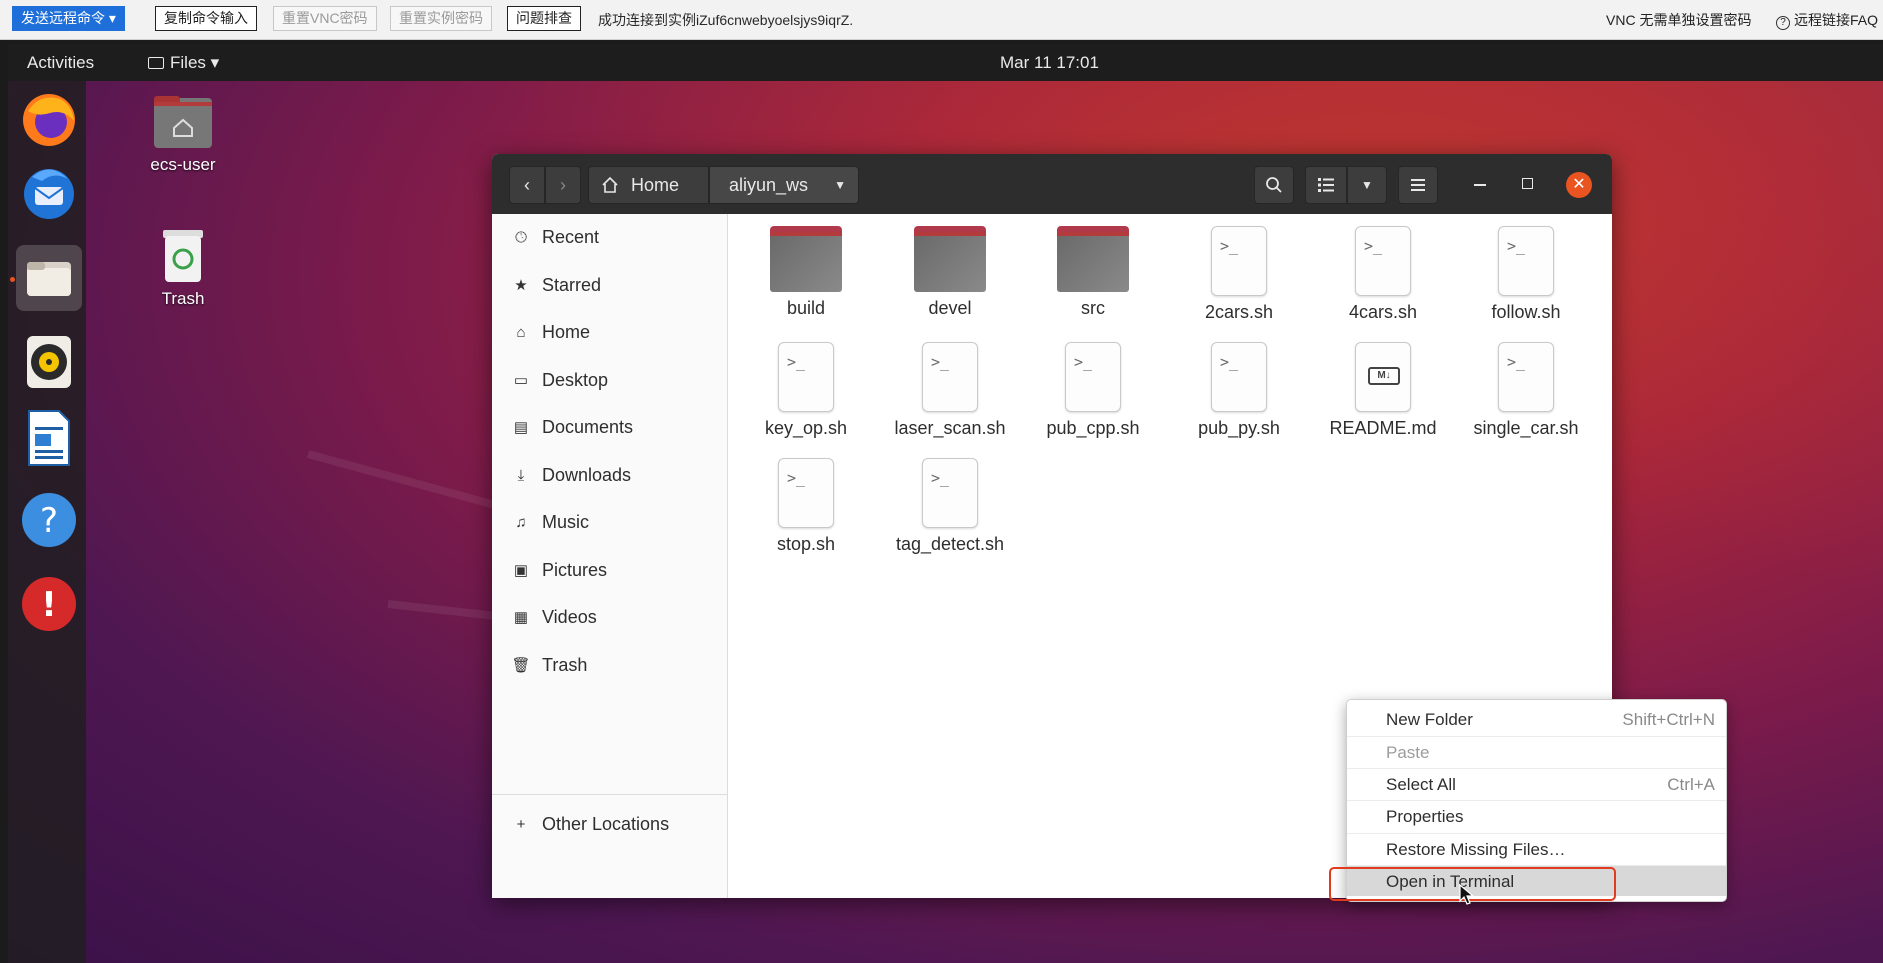  Describe the element at coordinates (950, 308) in the screenshot. I see `file-label: devel` at that location.